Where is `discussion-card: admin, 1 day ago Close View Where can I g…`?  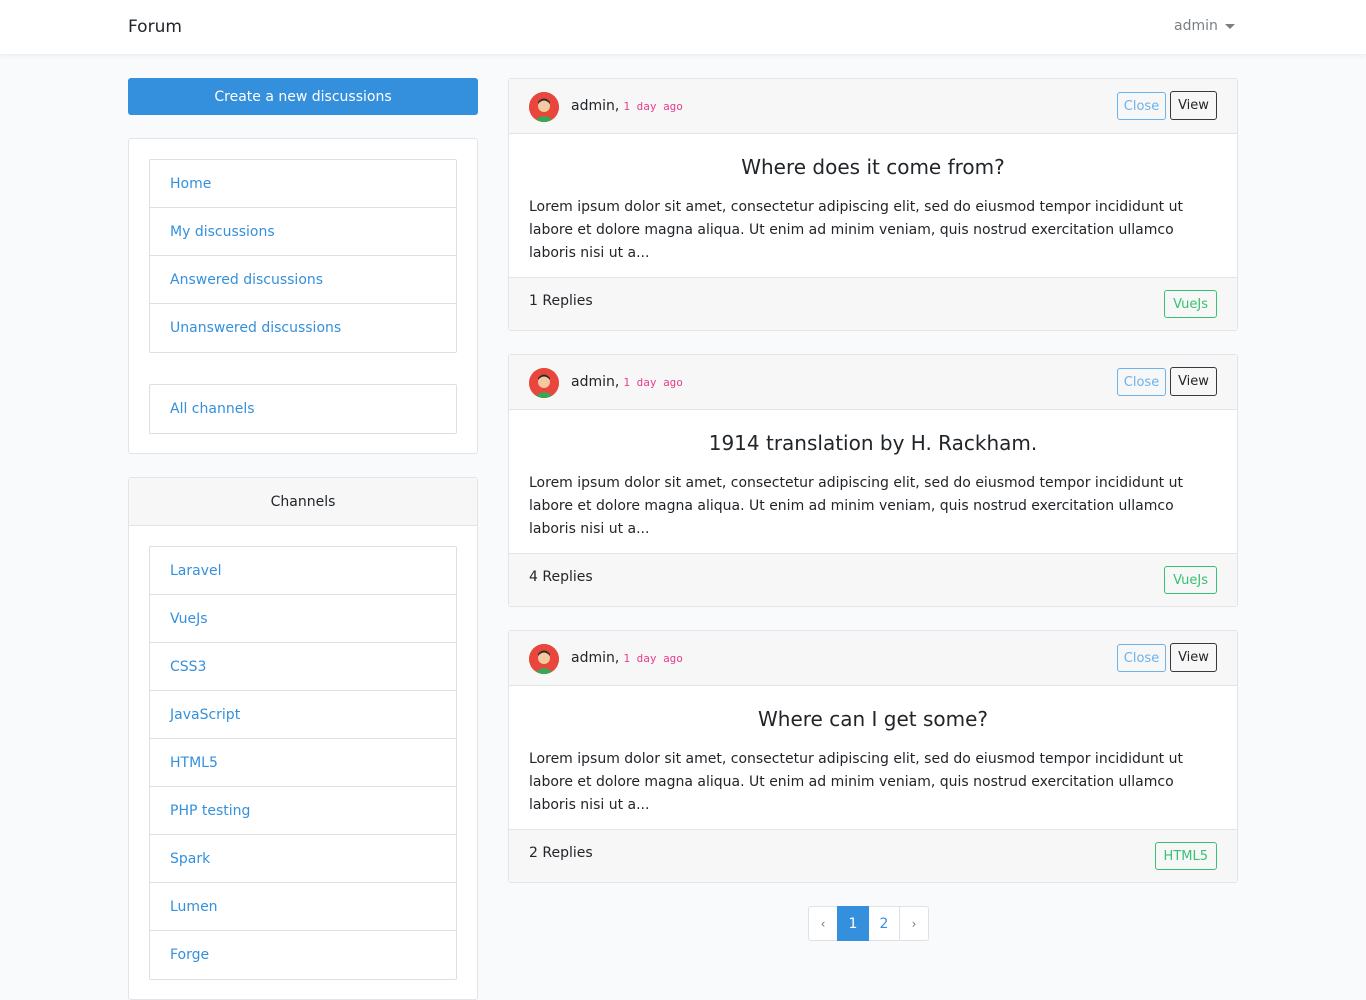
discussion-card: admin, 1 day ago Close View Where can I g… is located at coordinates (873, 756).